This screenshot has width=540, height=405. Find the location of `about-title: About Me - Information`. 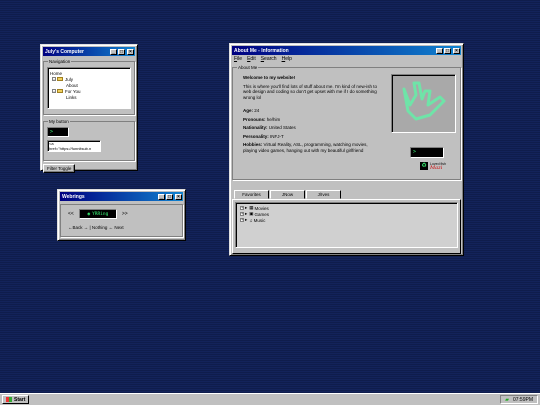

about-title: About Me - Information is located at coordinates (261, 50).